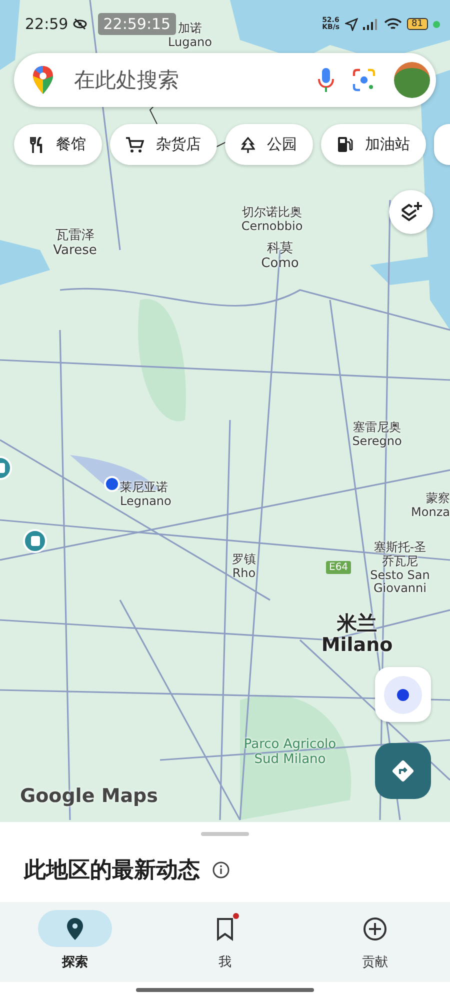  What do you see at coordinates (272, 227) in the screenshot?
I see `place-label: Cernobbio` at bounding box center [272, 227].